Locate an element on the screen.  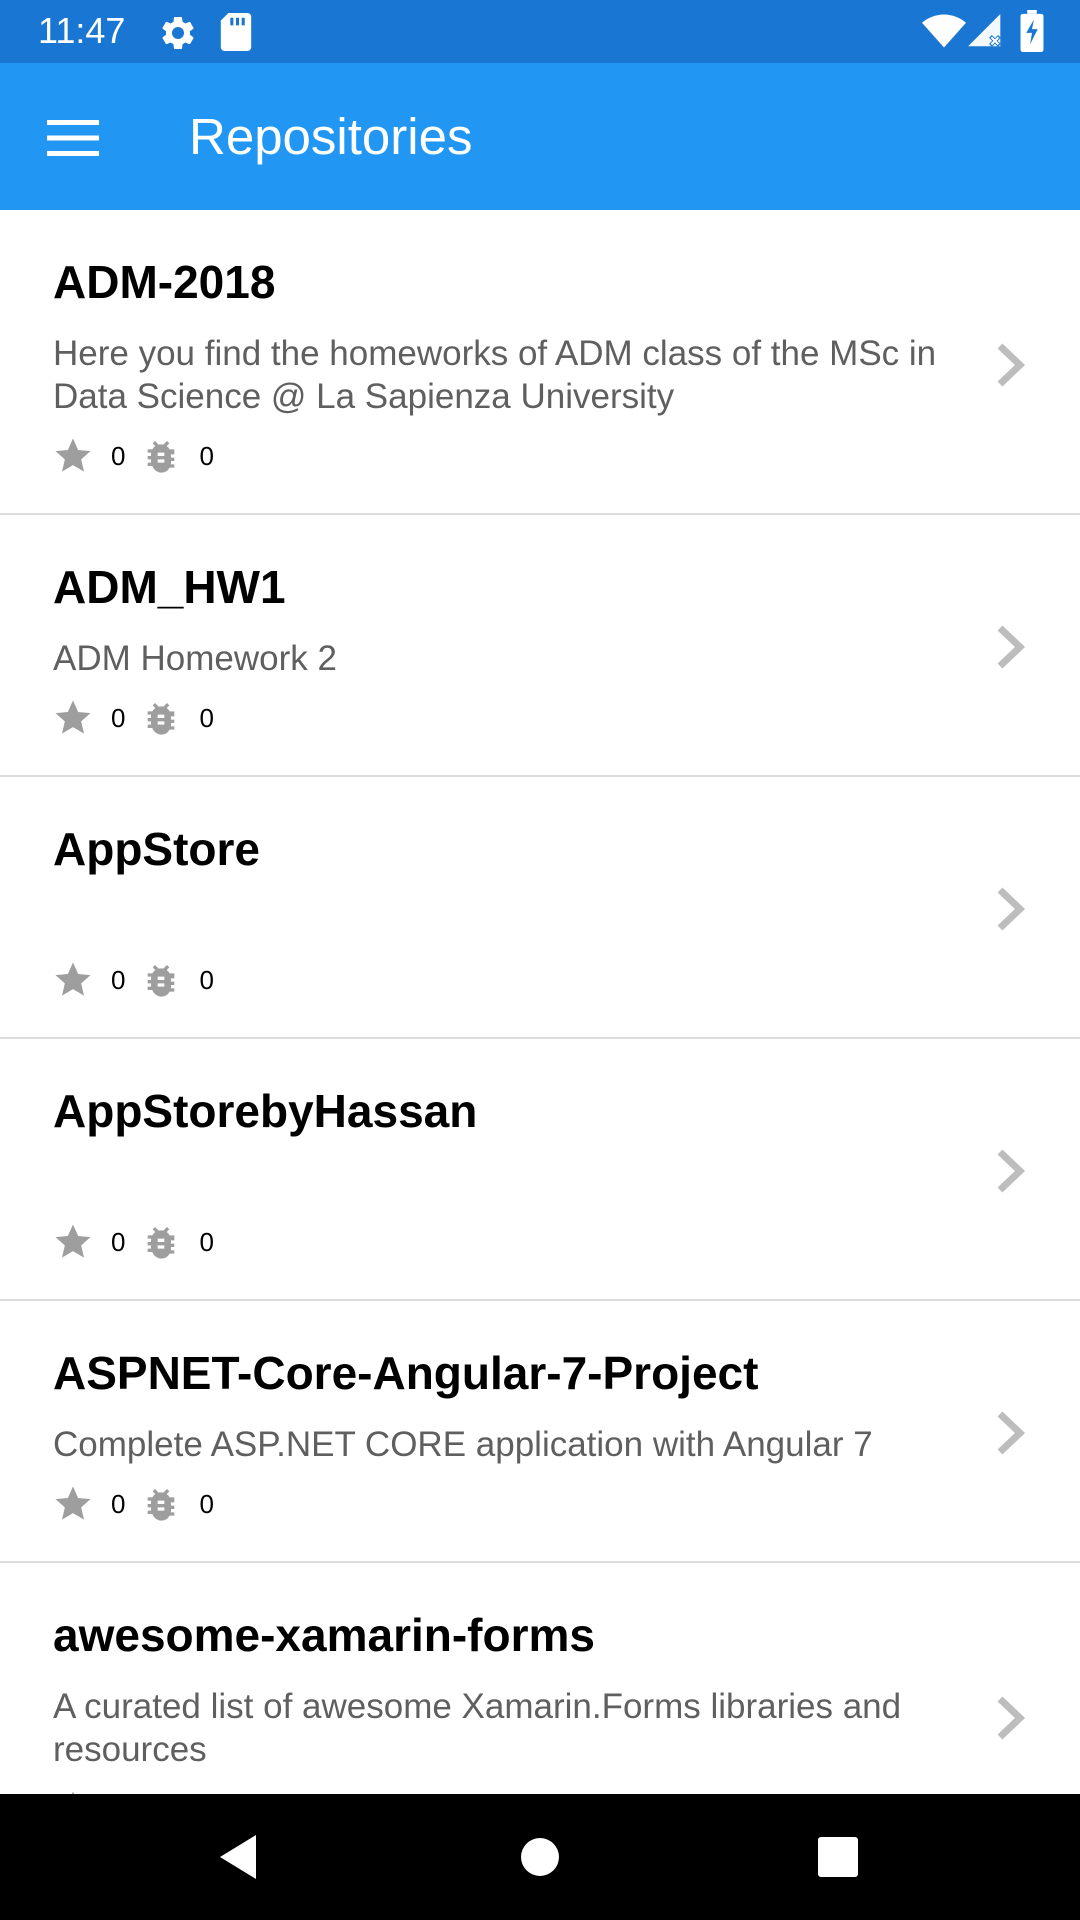
system-navigation-bar is located at coordinates (540, 1857).